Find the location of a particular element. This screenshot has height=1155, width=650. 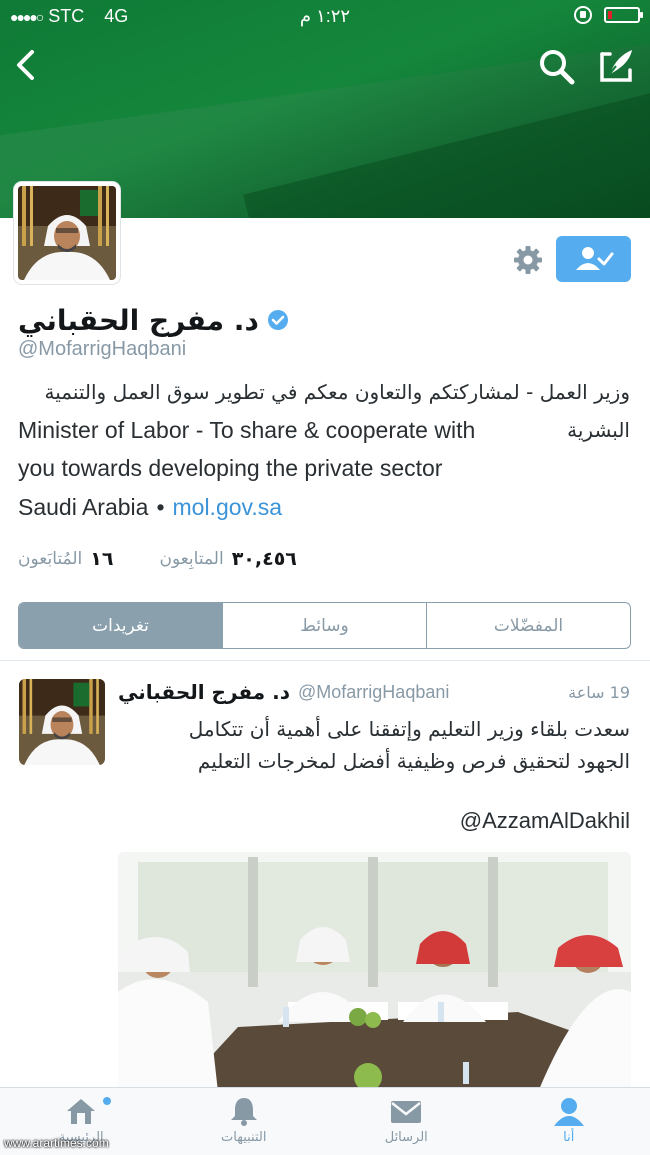

bell-icon is located at coordinates (243, 1112).